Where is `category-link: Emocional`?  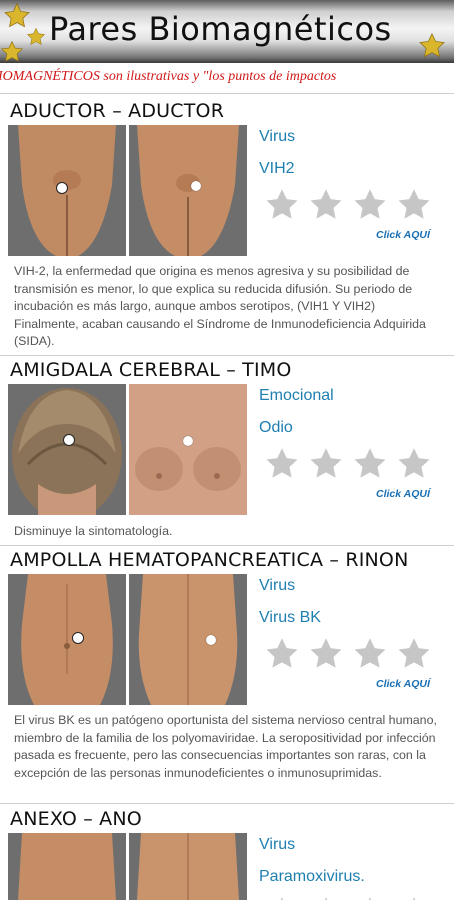 category-link: Emocional is located at coordinates (296, 396).